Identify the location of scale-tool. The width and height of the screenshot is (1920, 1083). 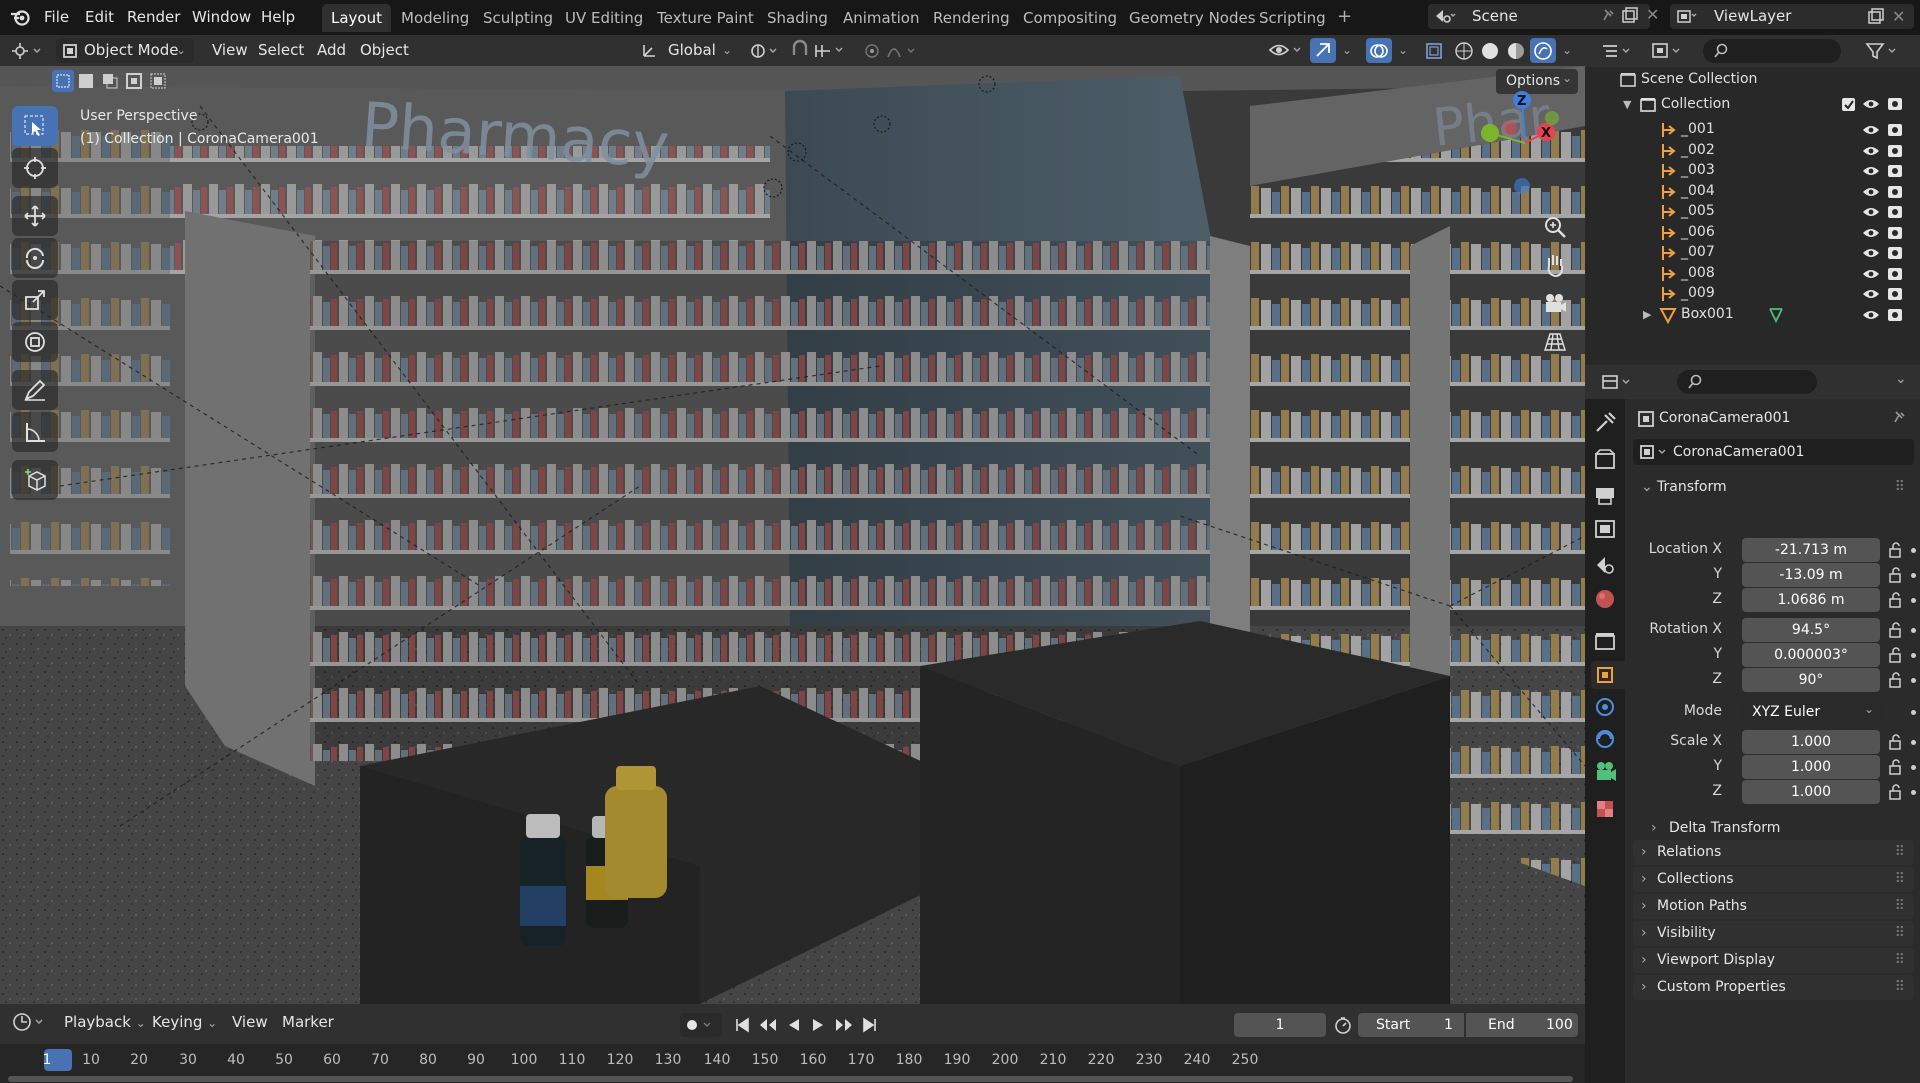
(35, 300).